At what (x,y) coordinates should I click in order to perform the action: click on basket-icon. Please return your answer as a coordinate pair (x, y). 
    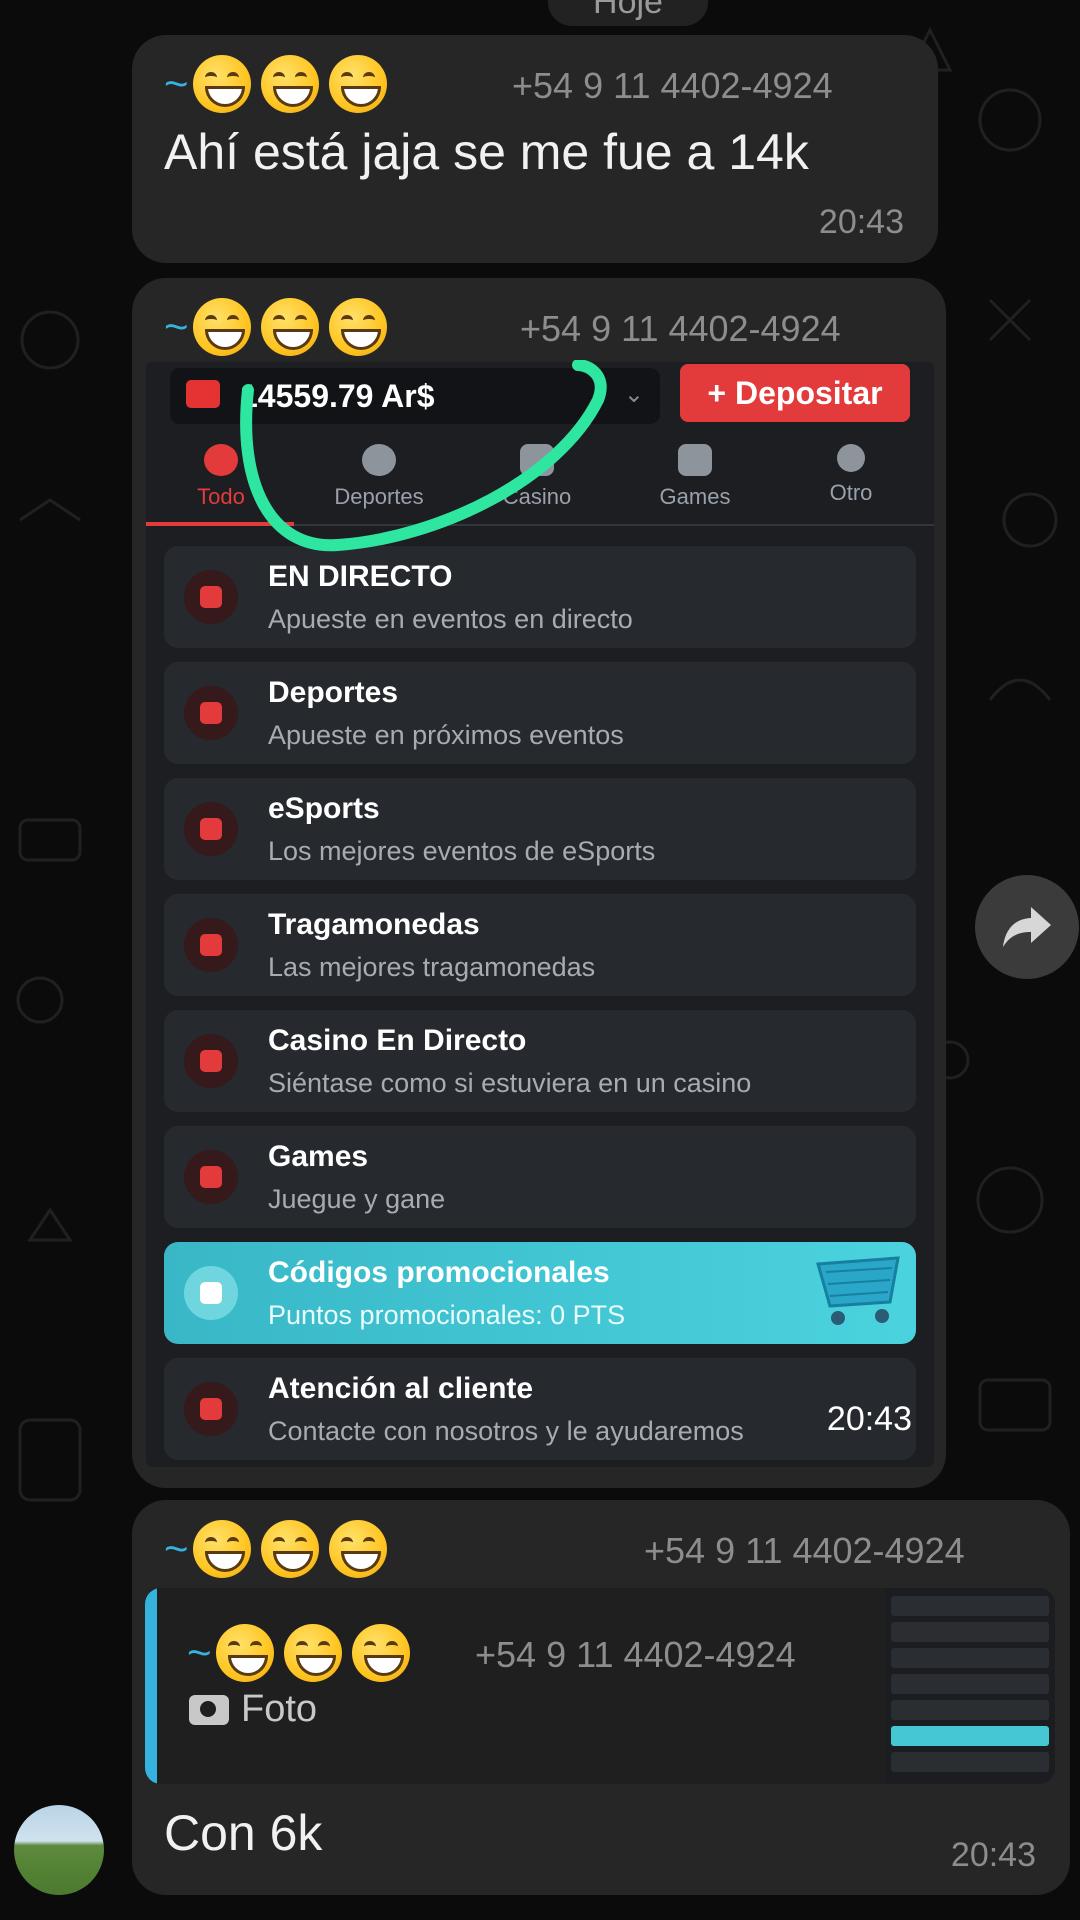
    Looking at the image, I should click on (858, 1290).